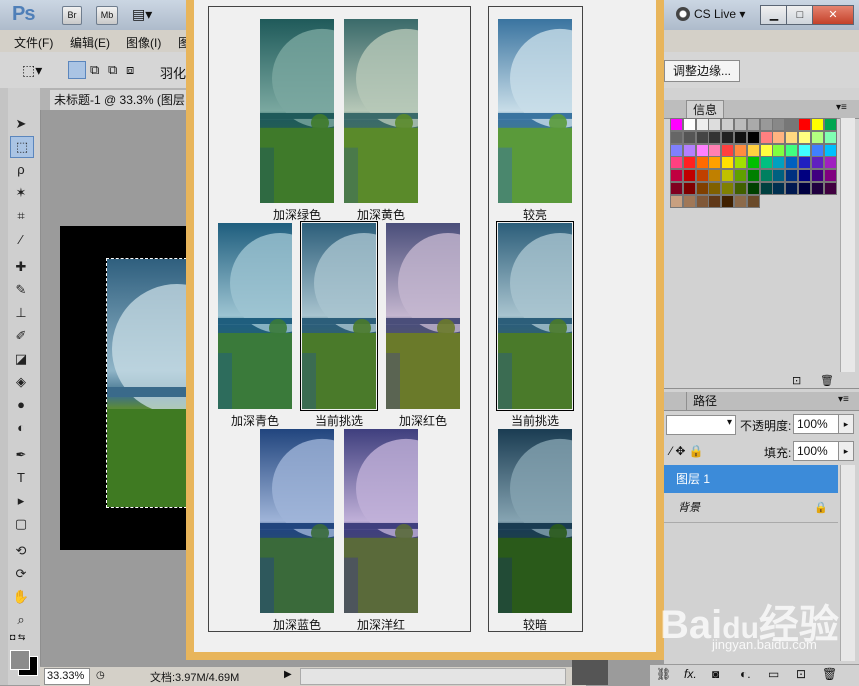 This screenshot has width=859, height=686. Describe the element at coordinates (21, 313) in the screenshot. I see `clone-stamp-icon: ⊥` at that location.